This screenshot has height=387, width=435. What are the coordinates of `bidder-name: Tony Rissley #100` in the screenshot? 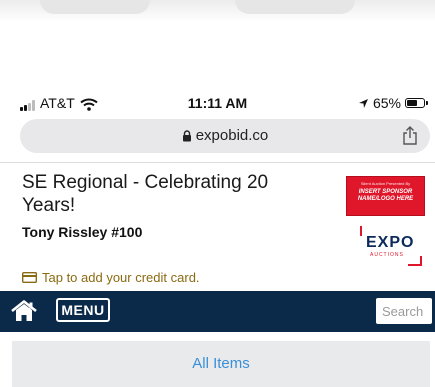 It's located at (82, 232).